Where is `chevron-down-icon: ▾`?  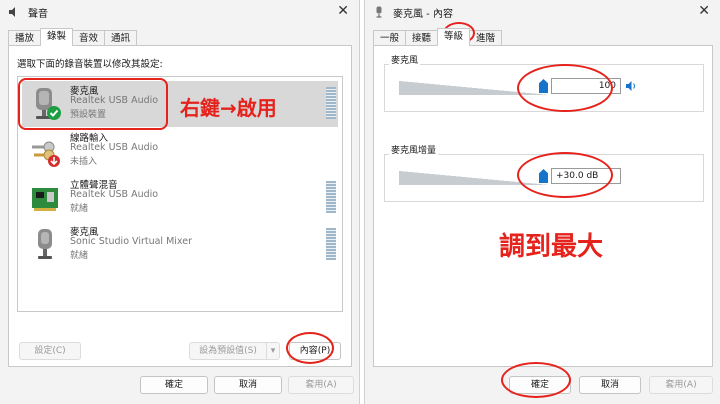 chevron-down-icon: ▾ is located at coordinates (273, 351).